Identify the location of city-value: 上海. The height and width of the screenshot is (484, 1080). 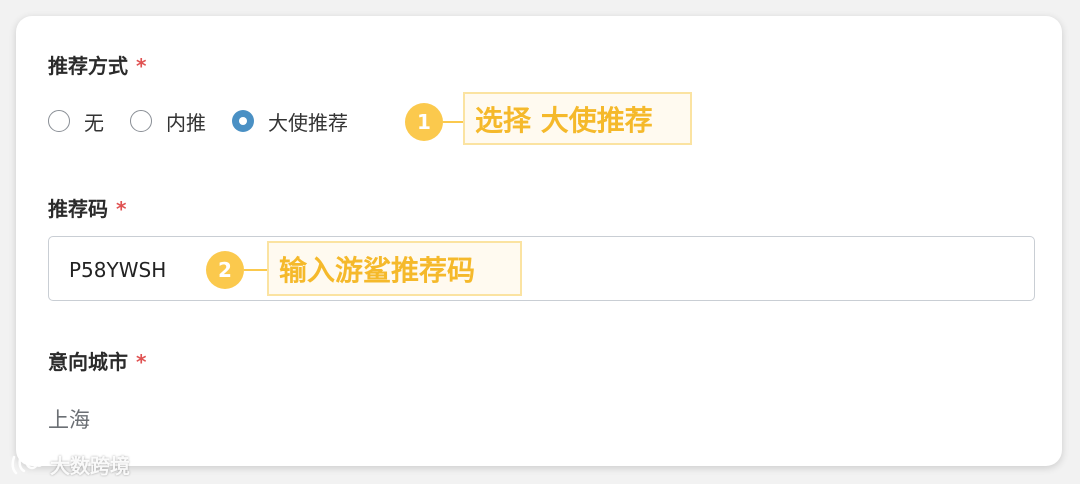
(69, 420).